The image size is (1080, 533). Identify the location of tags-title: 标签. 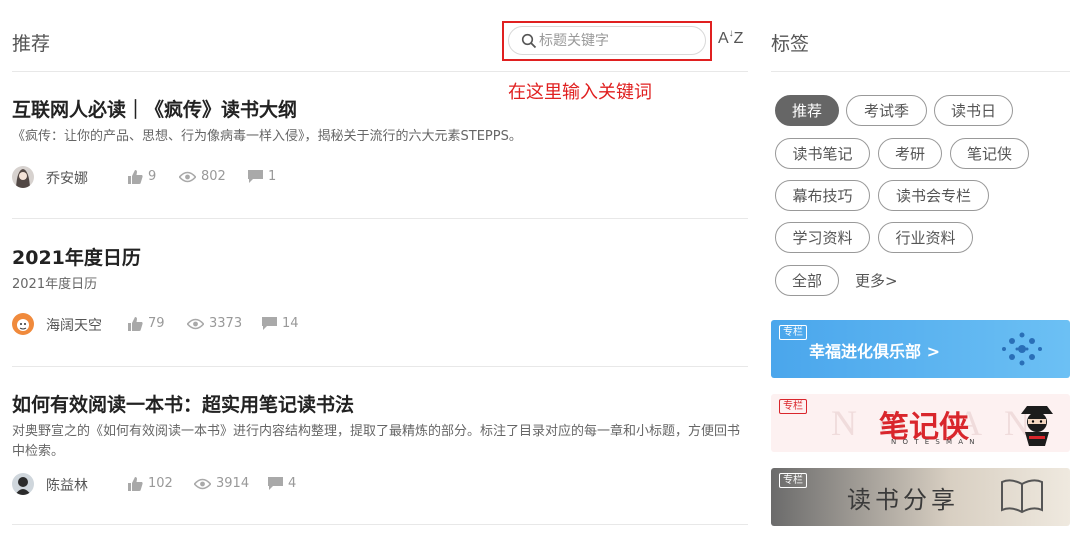
(790, 44).